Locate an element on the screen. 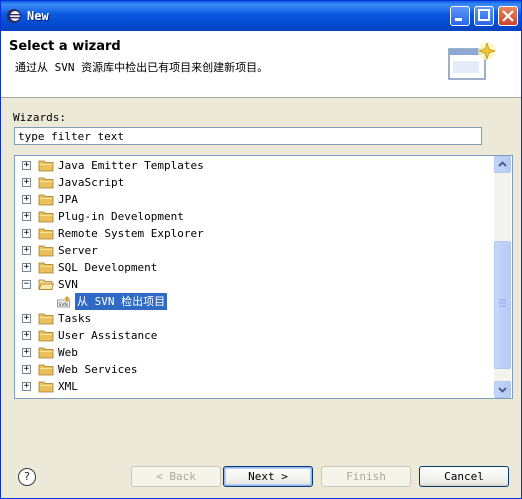  cancel-button: Cancel is located at coordinates (464, 476).